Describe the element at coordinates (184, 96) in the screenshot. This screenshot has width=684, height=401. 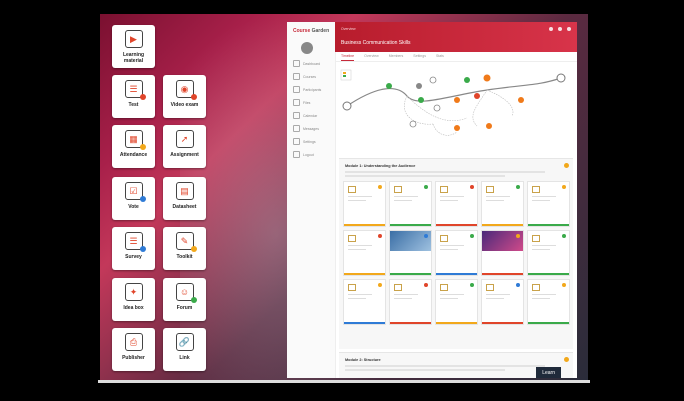
I see `tile-video-exam: ◉ Video exam` at that location.